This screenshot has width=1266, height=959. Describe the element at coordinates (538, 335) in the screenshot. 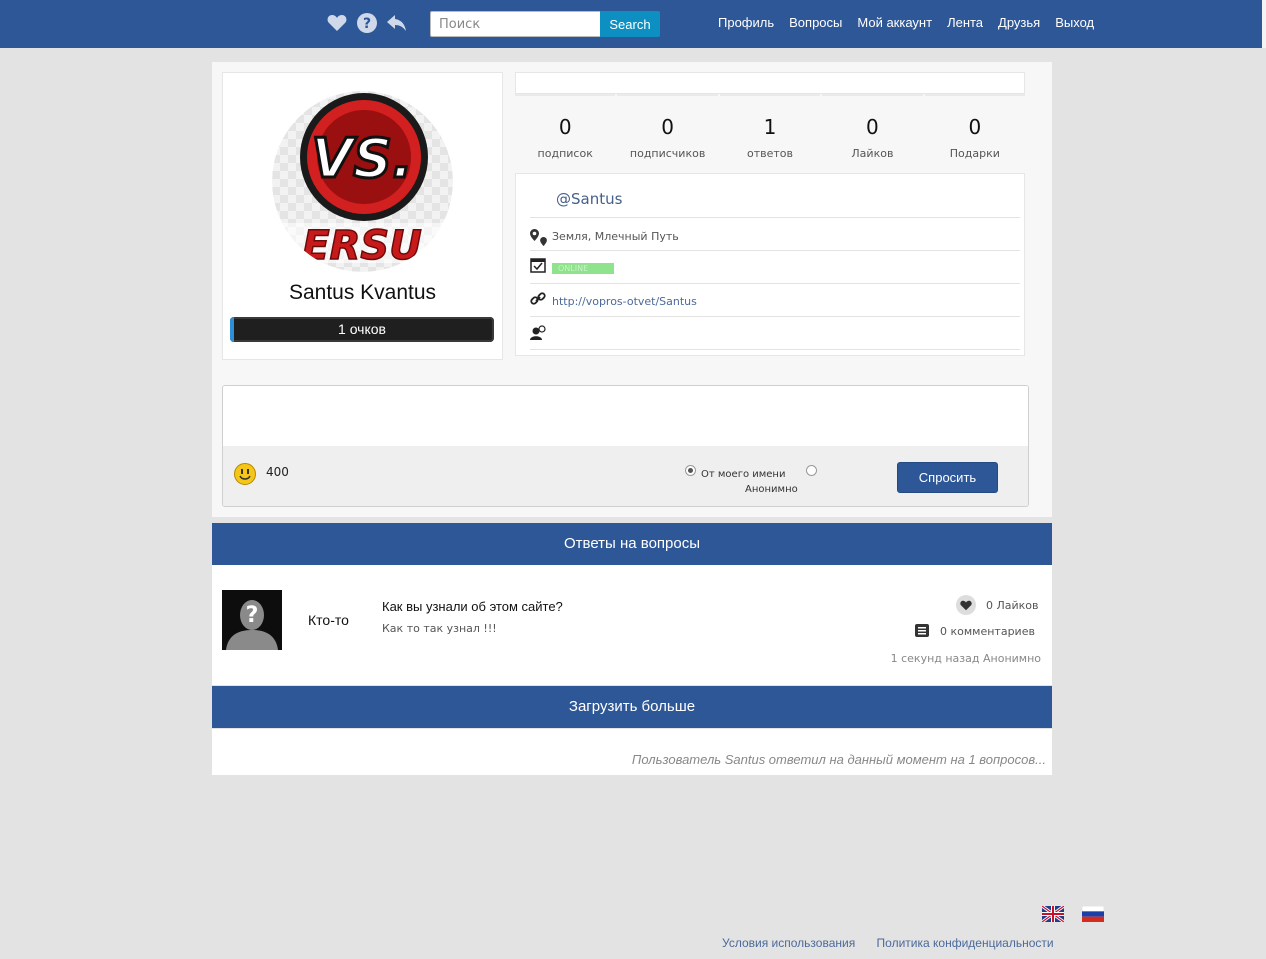

I see `user-comment-icon` at that location.